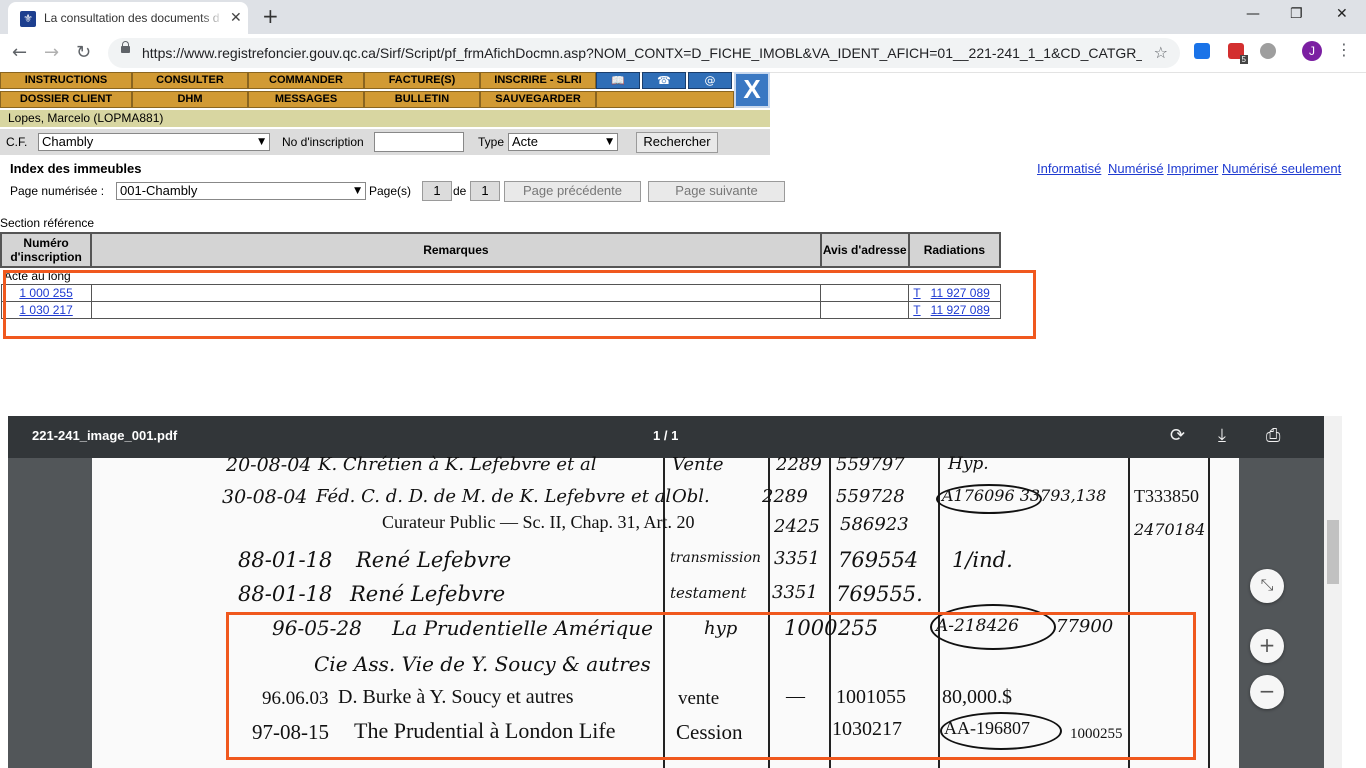  What do you see at coordinates (1170, 529) in the screenshot?
I see `ledger-side-note: 2470184` at bounding box center [1170, 529].